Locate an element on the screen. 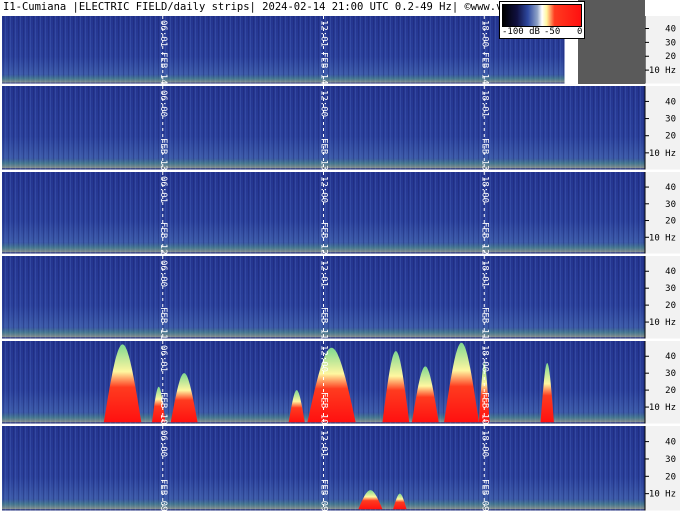 This screenshot has height=513, width=680. colorbar-min-label: -100 dB is located at coordinates (521, 32).